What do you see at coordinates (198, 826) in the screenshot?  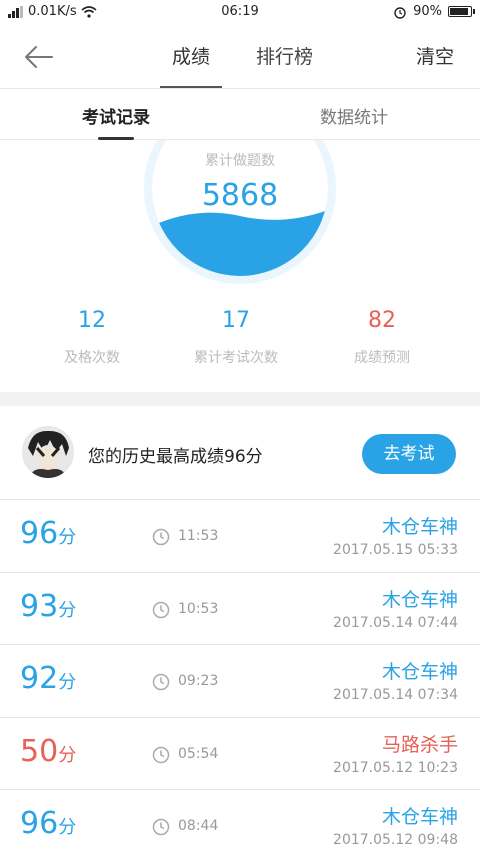 I see `record-duration: 08:44` at bounding box center [198, 826].